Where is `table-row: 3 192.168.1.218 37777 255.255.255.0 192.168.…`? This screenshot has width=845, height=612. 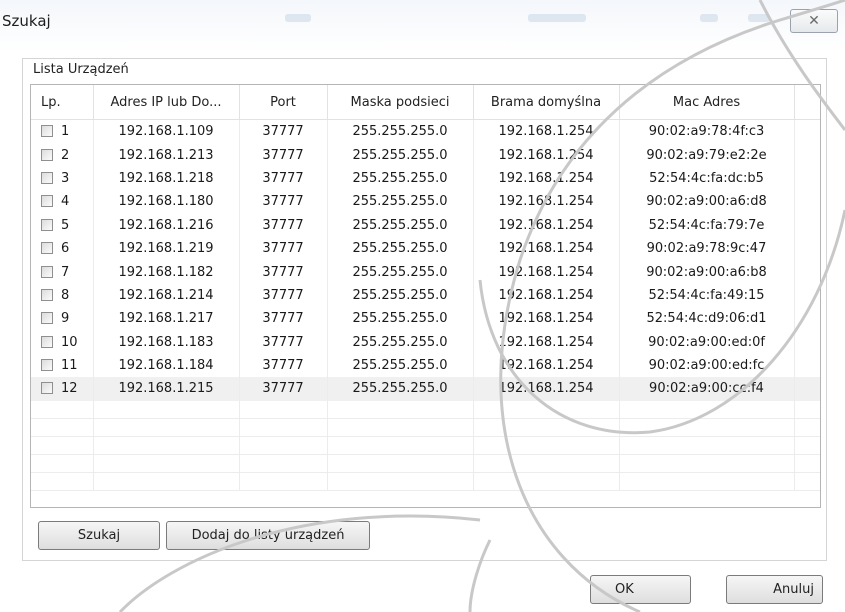
table-row: 3 192.168.1.218 37777 255.255.255.0 192.168.… is located at coordinates (425, 178).